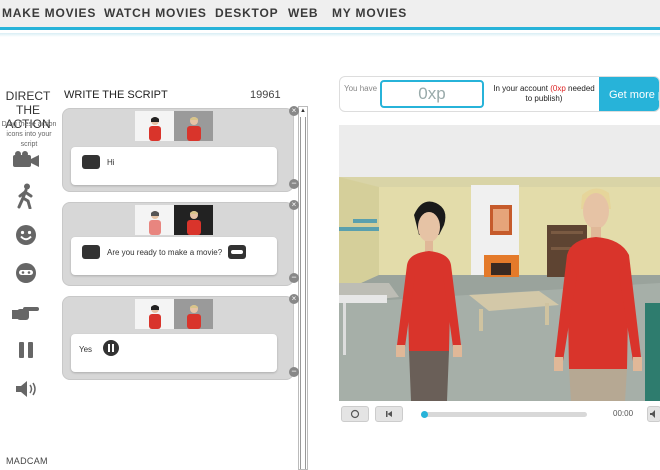 This screenshot has width=660, height=470. What do you see at coordinates (26, 313) in the screenshot?
I see `point-icon` at bounding box center [26, 313].